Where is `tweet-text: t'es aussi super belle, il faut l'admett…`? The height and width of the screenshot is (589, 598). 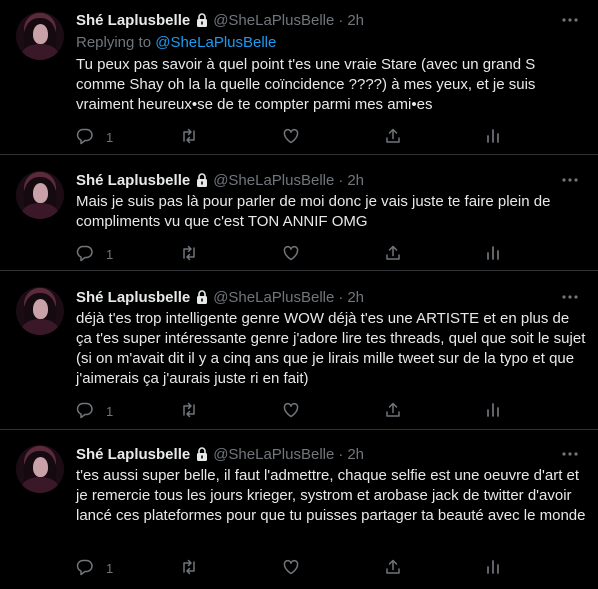
tweet-text: t'es aussi super belle, il faut l'admett… is located at coordinates (331, 495).